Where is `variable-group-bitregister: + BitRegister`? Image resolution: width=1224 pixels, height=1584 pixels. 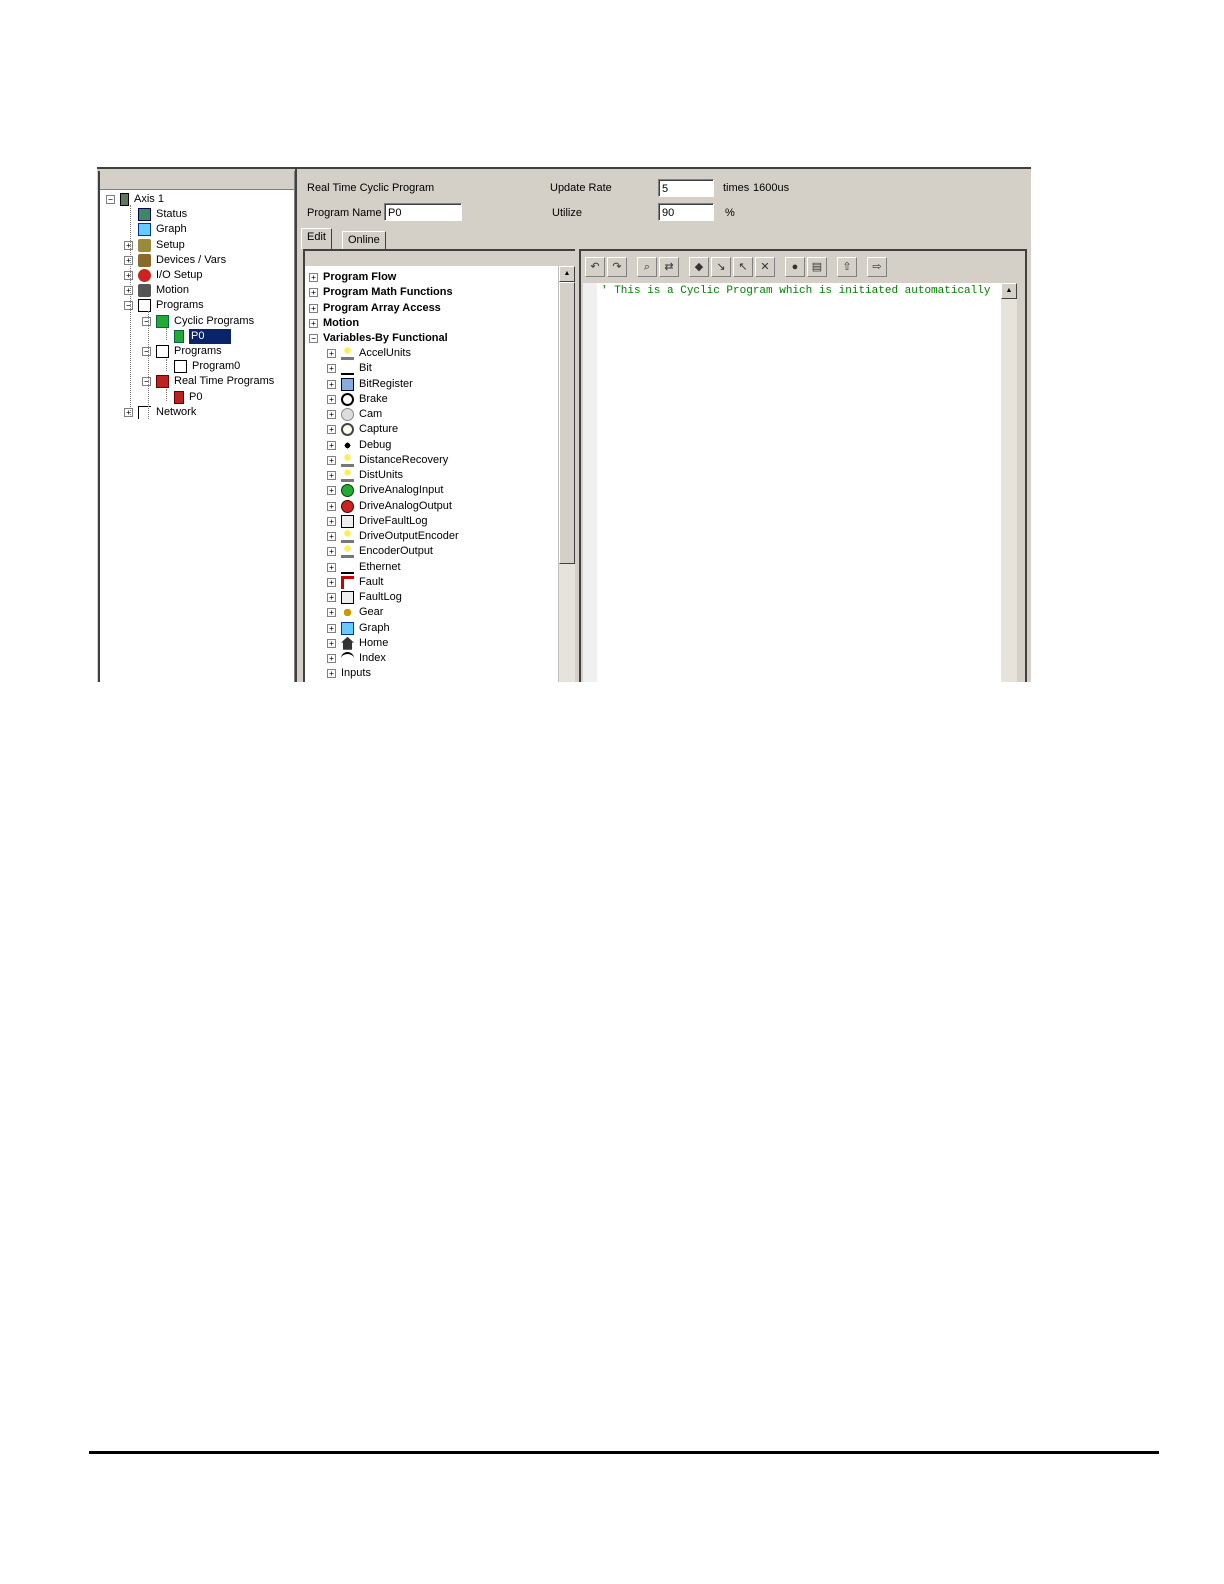 variable-group-bitregister: + BitRegister is located at coordinates (370, 384).